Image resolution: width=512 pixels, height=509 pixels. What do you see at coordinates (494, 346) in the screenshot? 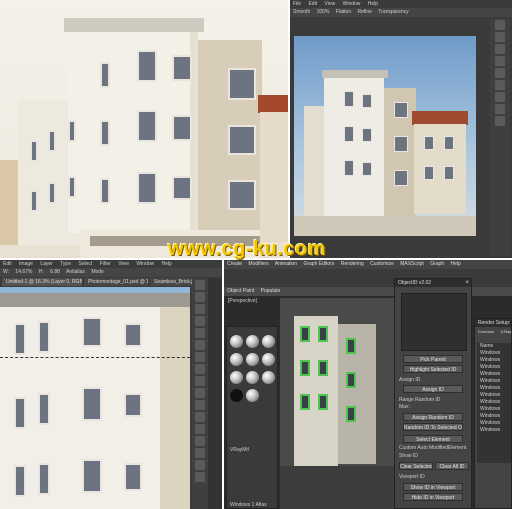
I see `list-item: Name` at bounding box center [494, 346].